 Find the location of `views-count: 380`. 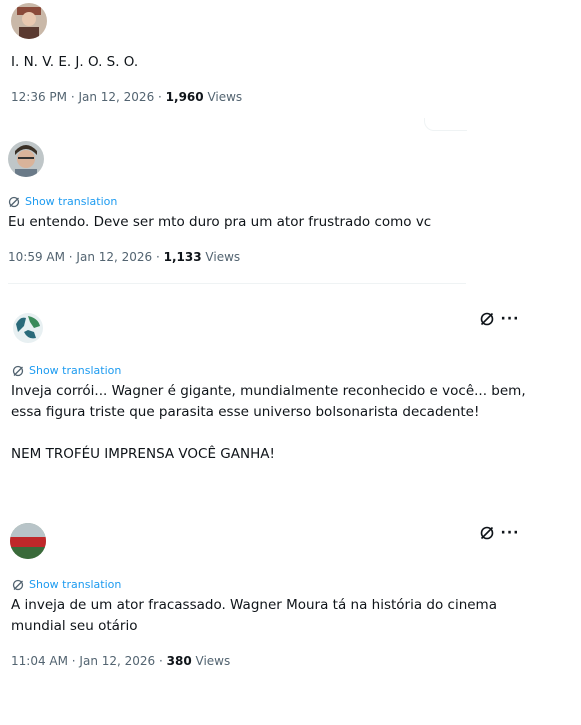

views-count: 380 is located at coordinates (179, 661).